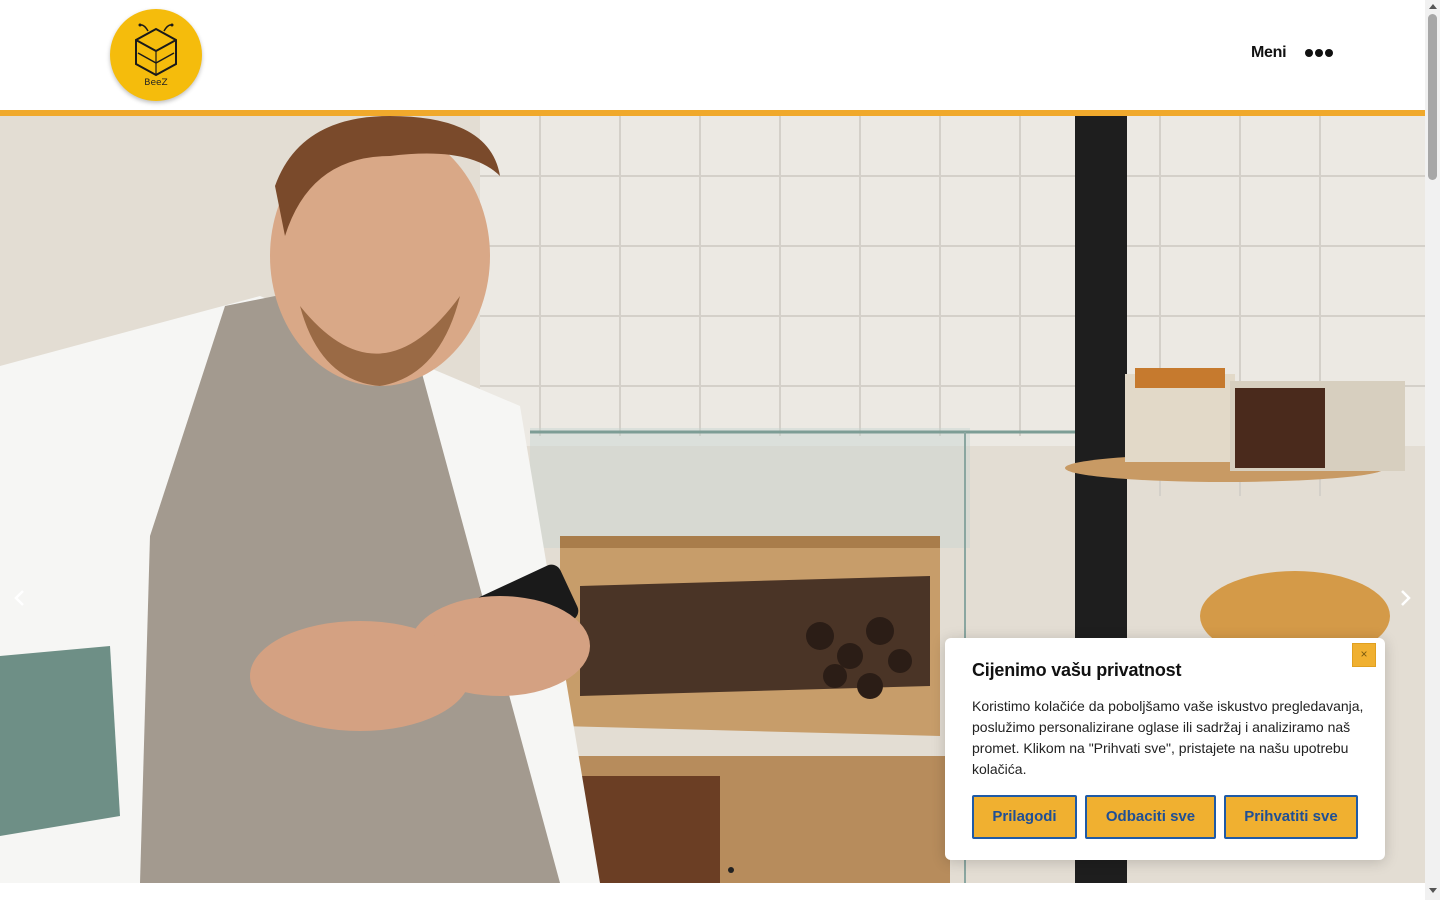 The image size is (1440, 900). I want to click on close-icon: ×, so click(1364, 654).